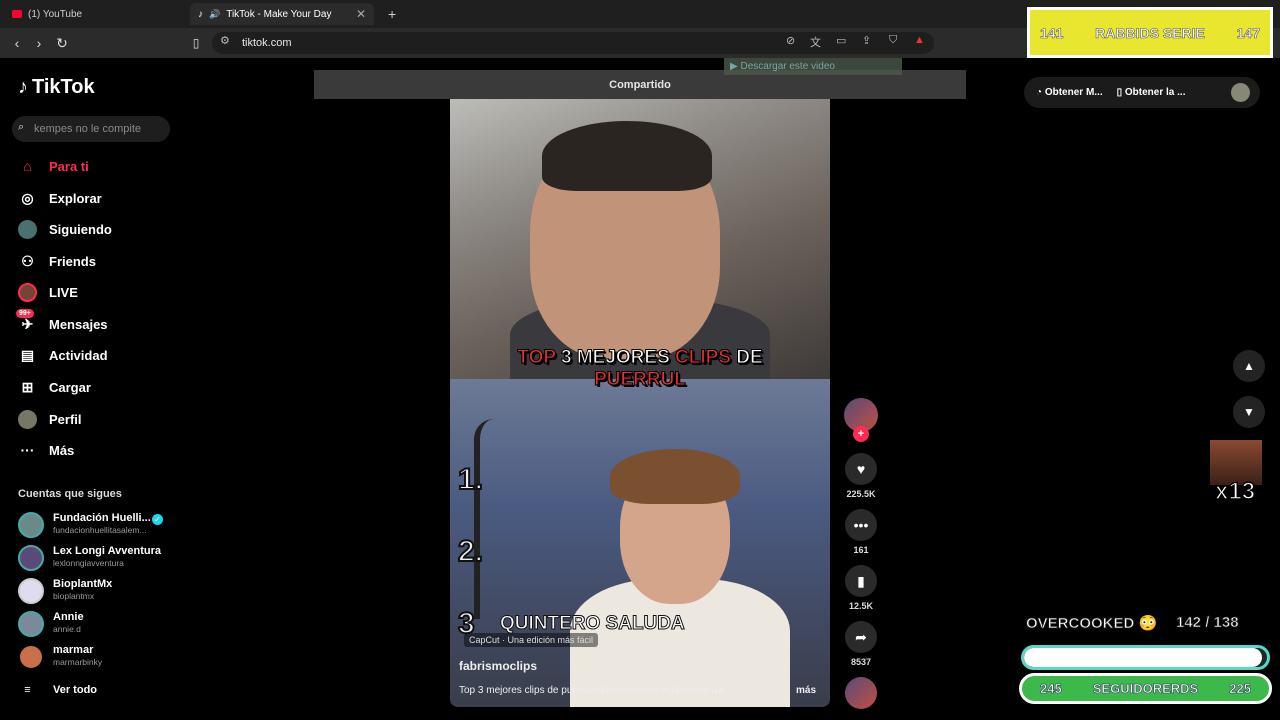 This screenshot has height=720, width=1280. What do you see at coordinates (806, 690) in the screenshot?
I see `more-link: más` at bounding box center [806, 690].